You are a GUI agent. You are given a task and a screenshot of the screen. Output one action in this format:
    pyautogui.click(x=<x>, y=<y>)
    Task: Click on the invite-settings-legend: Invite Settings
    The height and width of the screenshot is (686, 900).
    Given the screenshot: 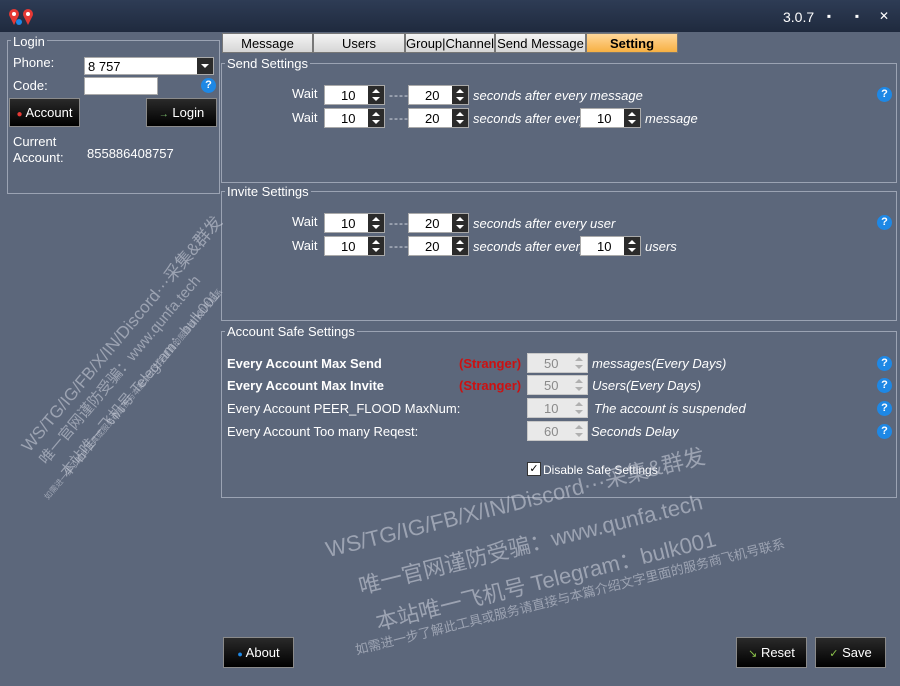 What is the action you would take?
    pyautogui.click(x=268, y=191)
    